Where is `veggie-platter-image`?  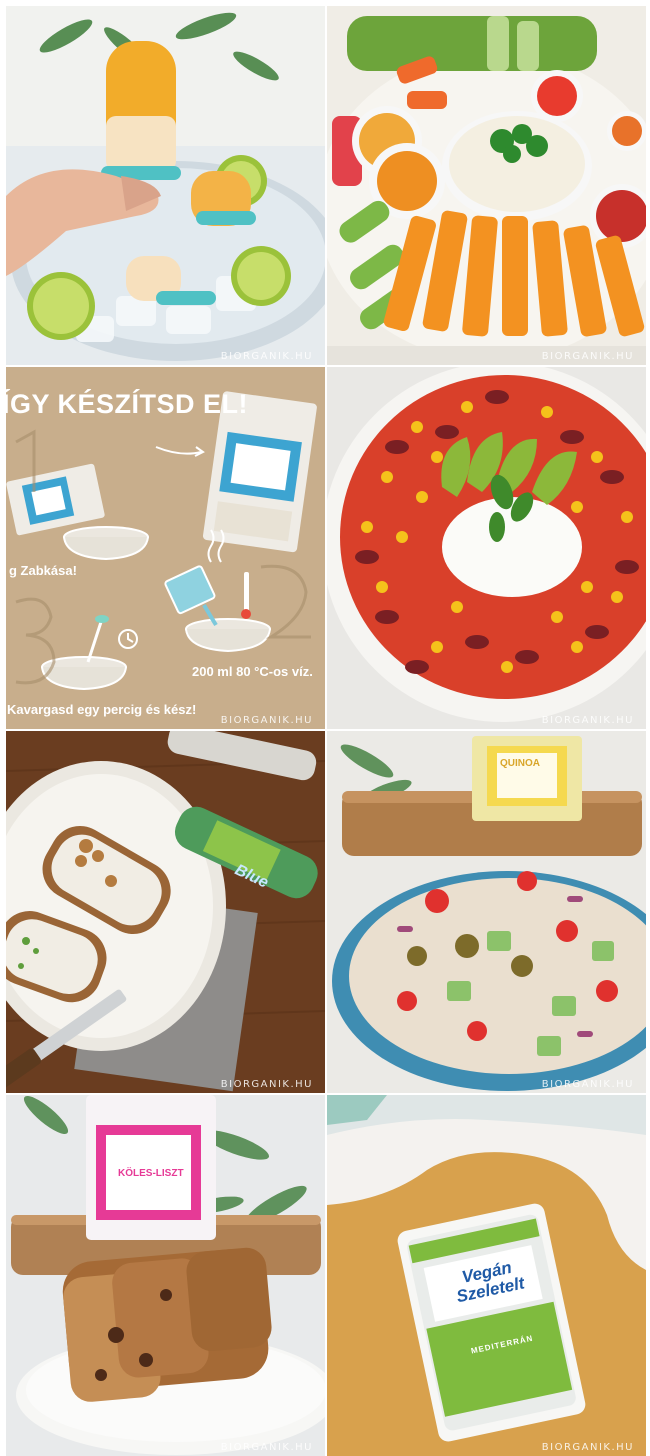
veggie-platter-image is located at coordinates (486, 185).